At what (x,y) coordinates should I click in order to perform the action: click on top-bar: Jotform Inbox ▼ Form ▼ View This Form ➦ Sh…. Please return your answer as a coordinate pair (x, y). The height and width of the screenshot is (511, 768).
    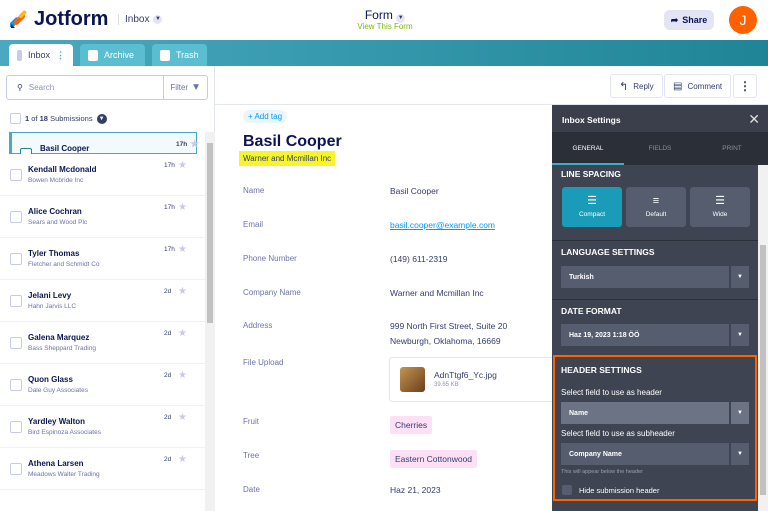
    Looking at the image, I should click on (384, 20).